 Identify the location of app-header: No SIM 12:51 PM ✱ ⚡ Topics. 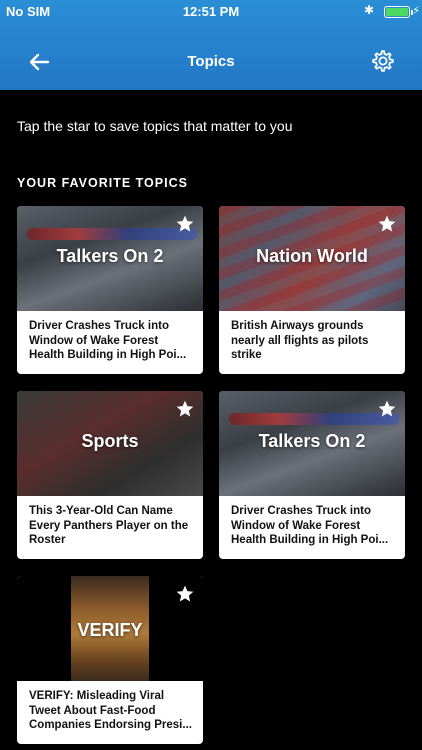
(211, 45).